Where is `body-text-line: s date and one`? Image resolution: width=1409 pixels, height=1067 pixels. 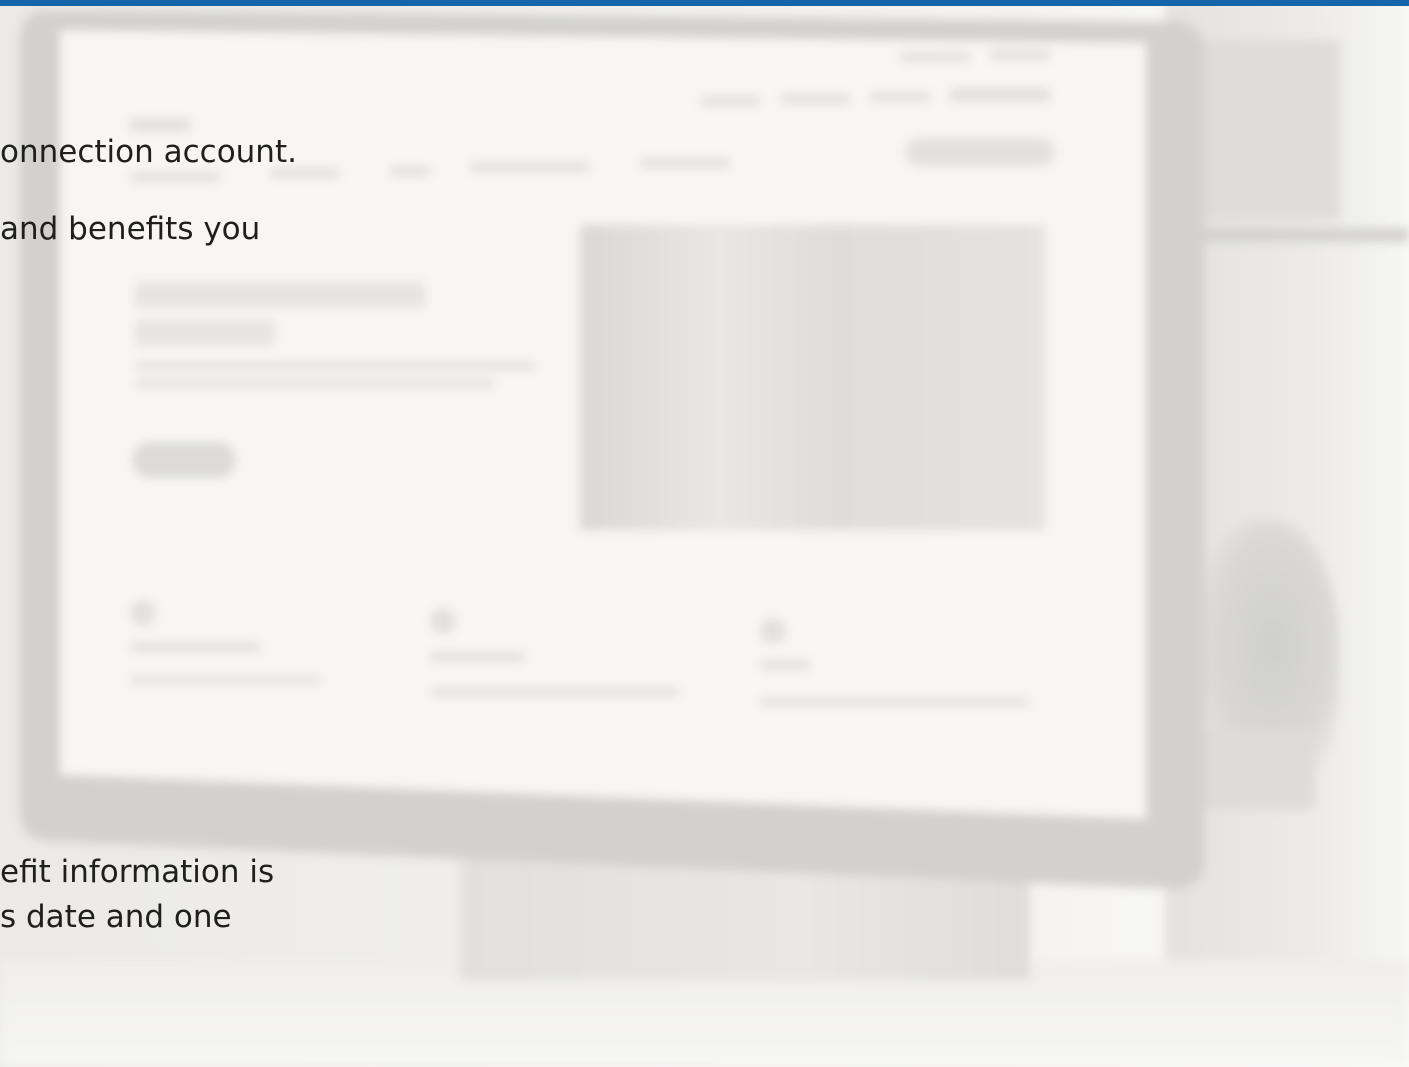
body-text-line: s date and one is located at coordinates (116, 917).